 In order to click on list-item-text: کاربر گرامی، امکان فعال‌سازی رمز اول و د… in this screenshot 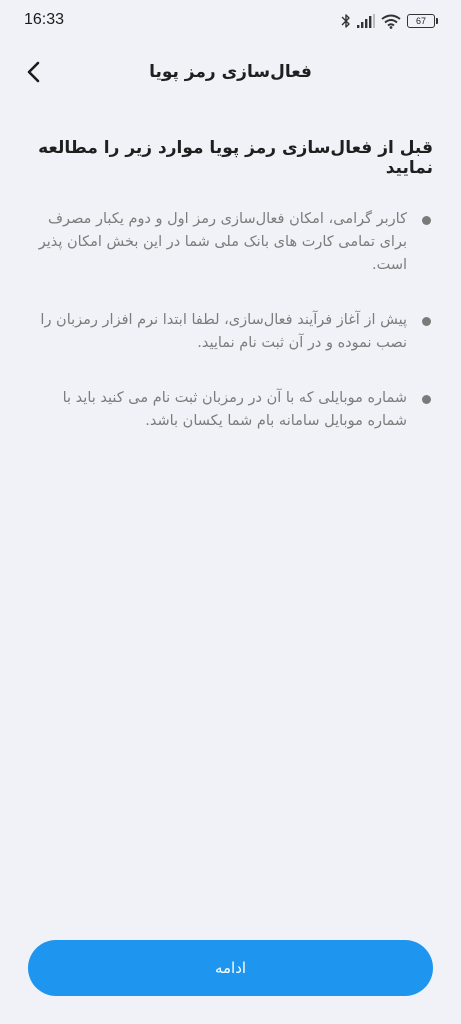, I will do `click(222, 242)`.